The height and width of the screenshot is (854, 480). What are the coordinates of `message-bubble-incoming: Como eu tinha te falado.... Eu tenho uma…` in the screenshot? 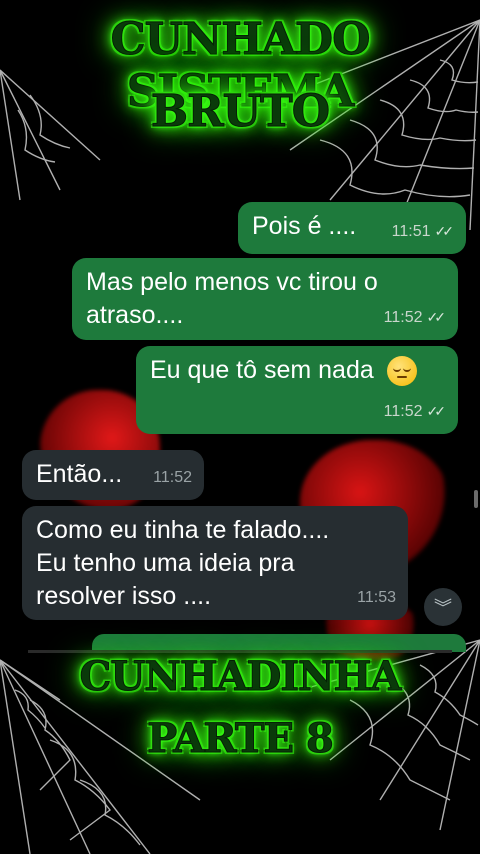 It's located at (215, 563).